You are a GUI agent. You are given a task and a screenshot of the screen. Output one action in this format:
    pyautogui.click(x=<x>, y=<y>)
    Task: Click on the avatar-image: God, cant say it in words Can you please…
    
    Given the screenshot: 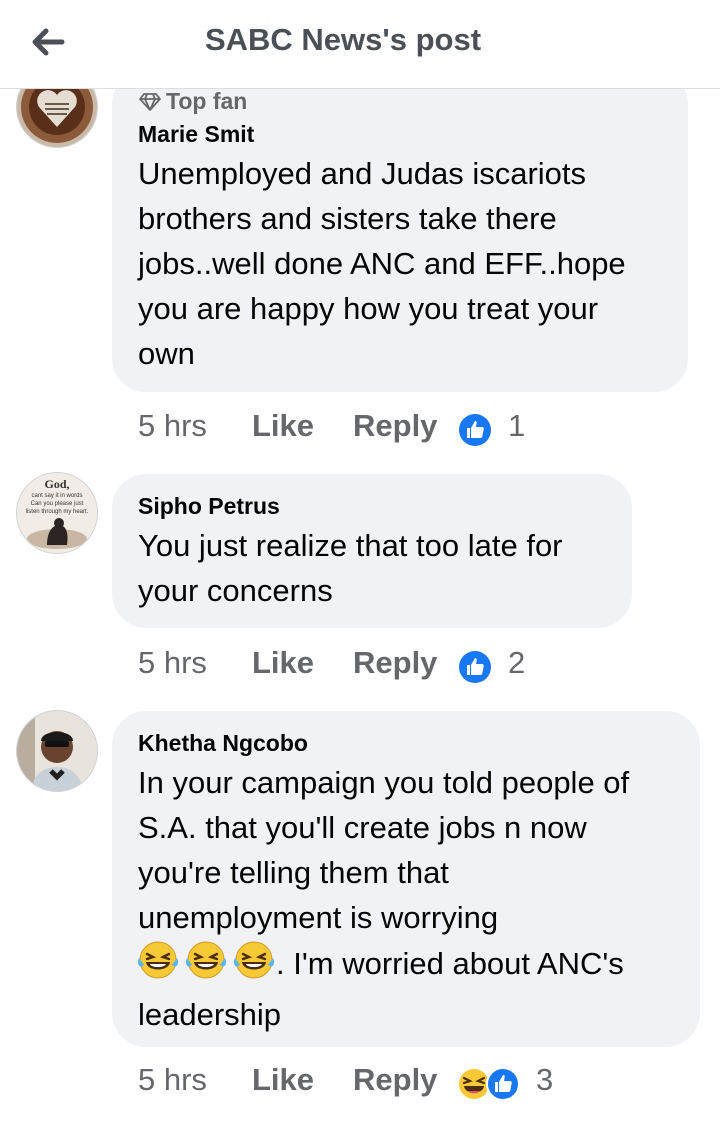 What is the action you would take?
    pyautogui.click(x=57, y=513)
    